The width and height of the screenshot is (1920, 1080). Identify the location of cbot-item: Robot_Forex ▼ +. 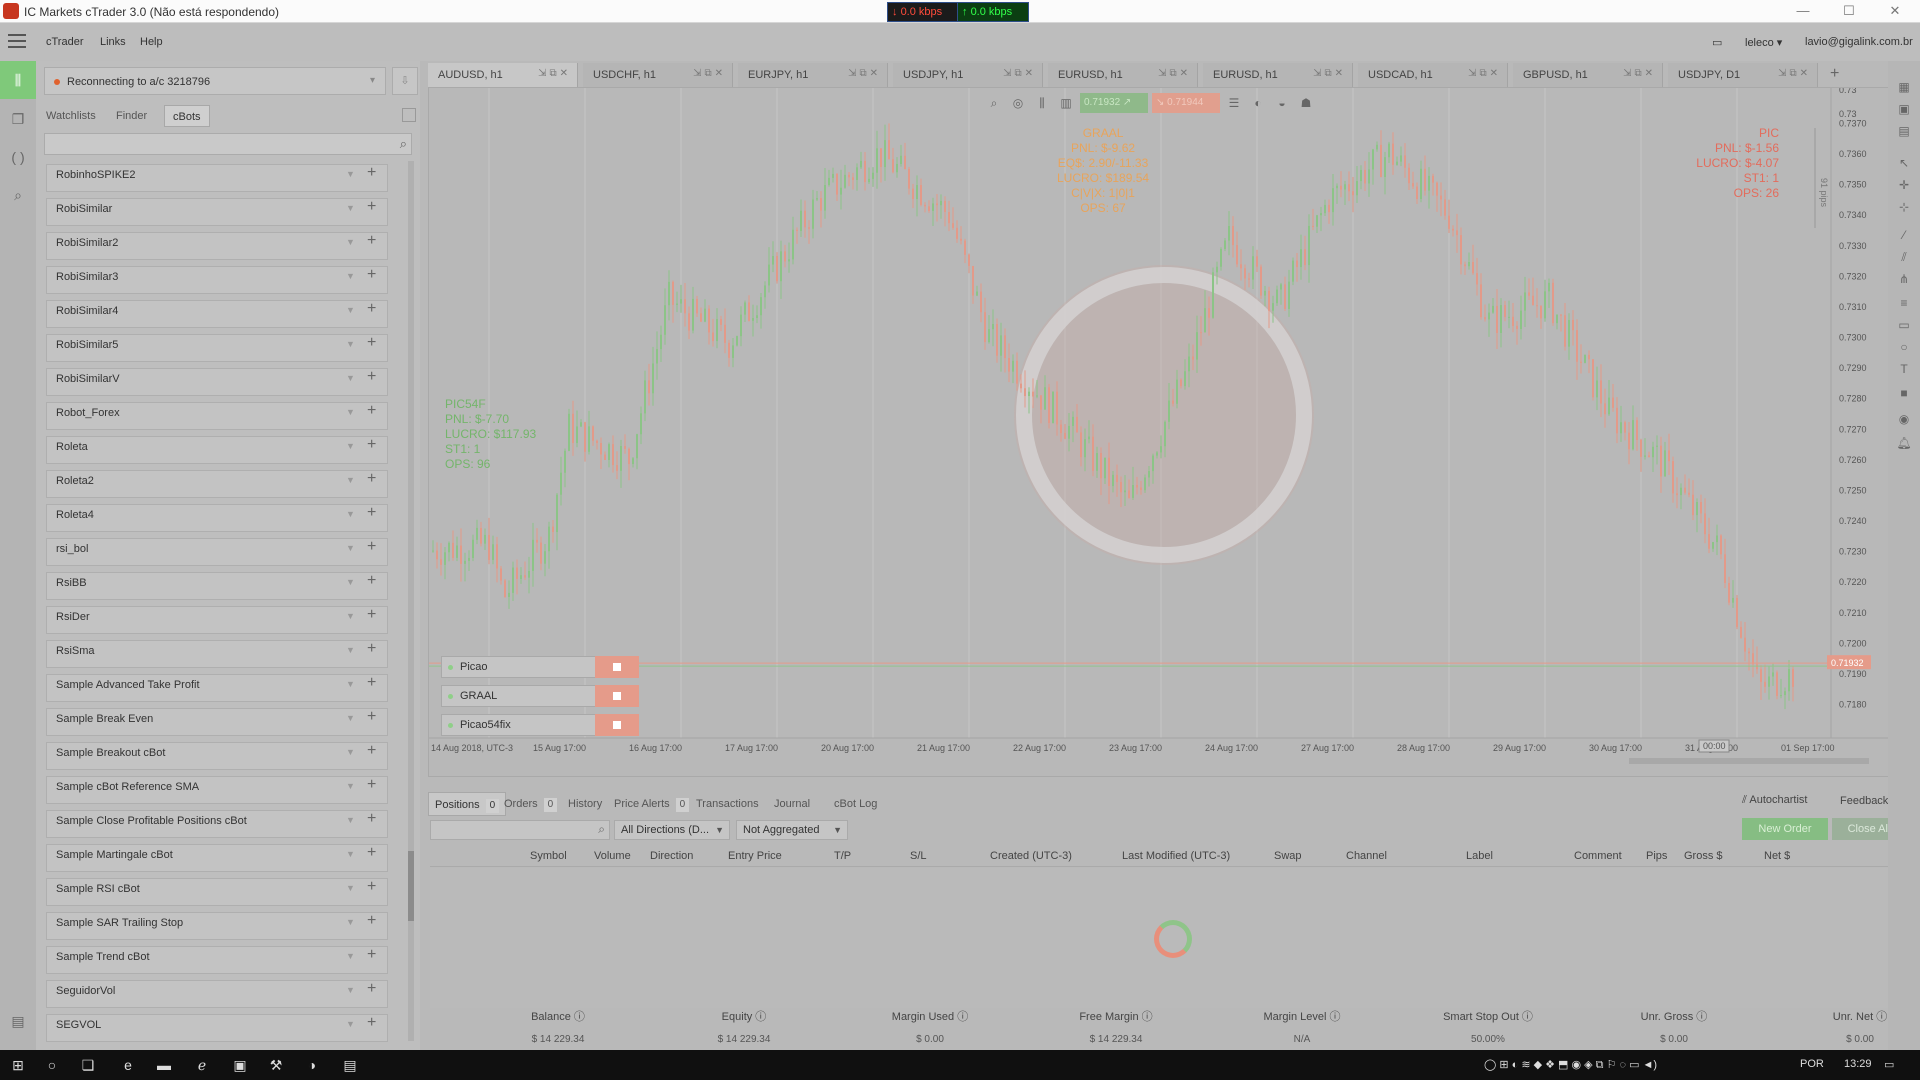
(221, 416).